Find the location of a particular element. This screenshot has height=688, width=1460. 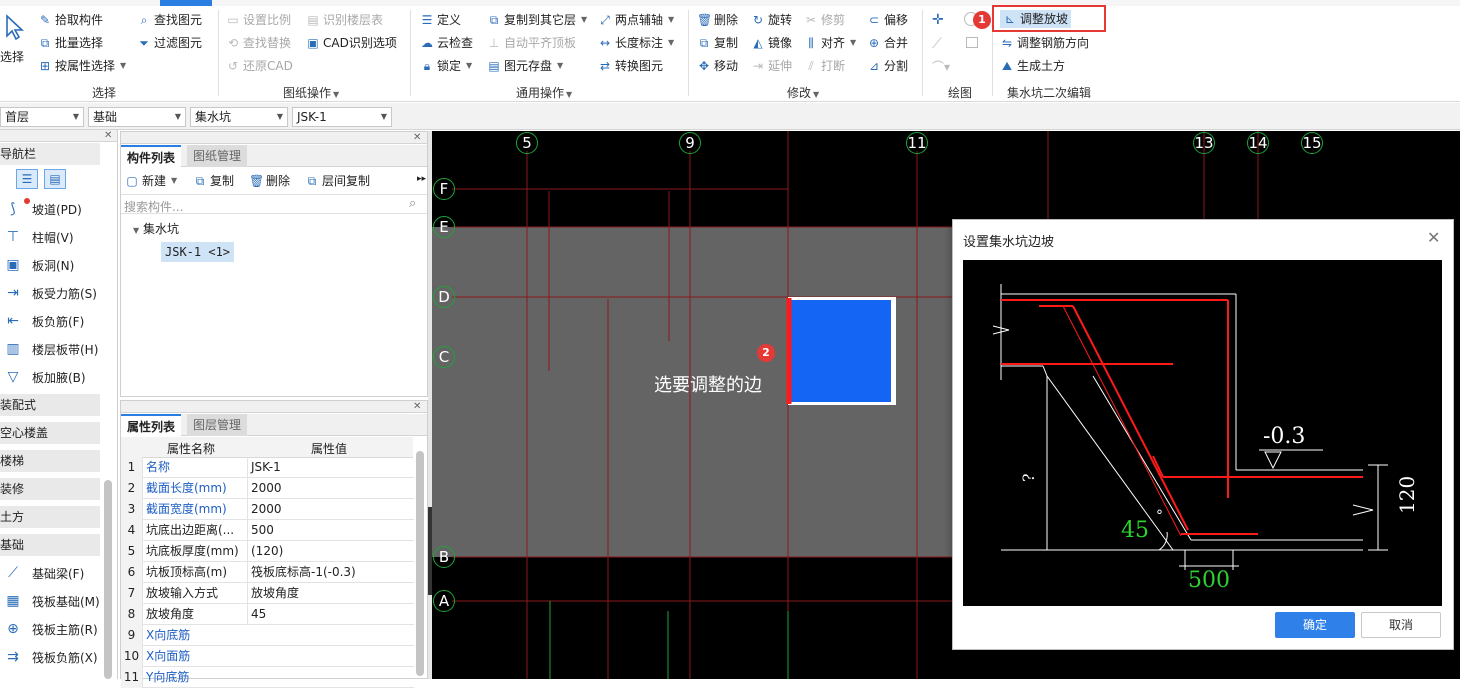

arc-draw-icon: ⌒▾ is located at coordinates (941, 66).